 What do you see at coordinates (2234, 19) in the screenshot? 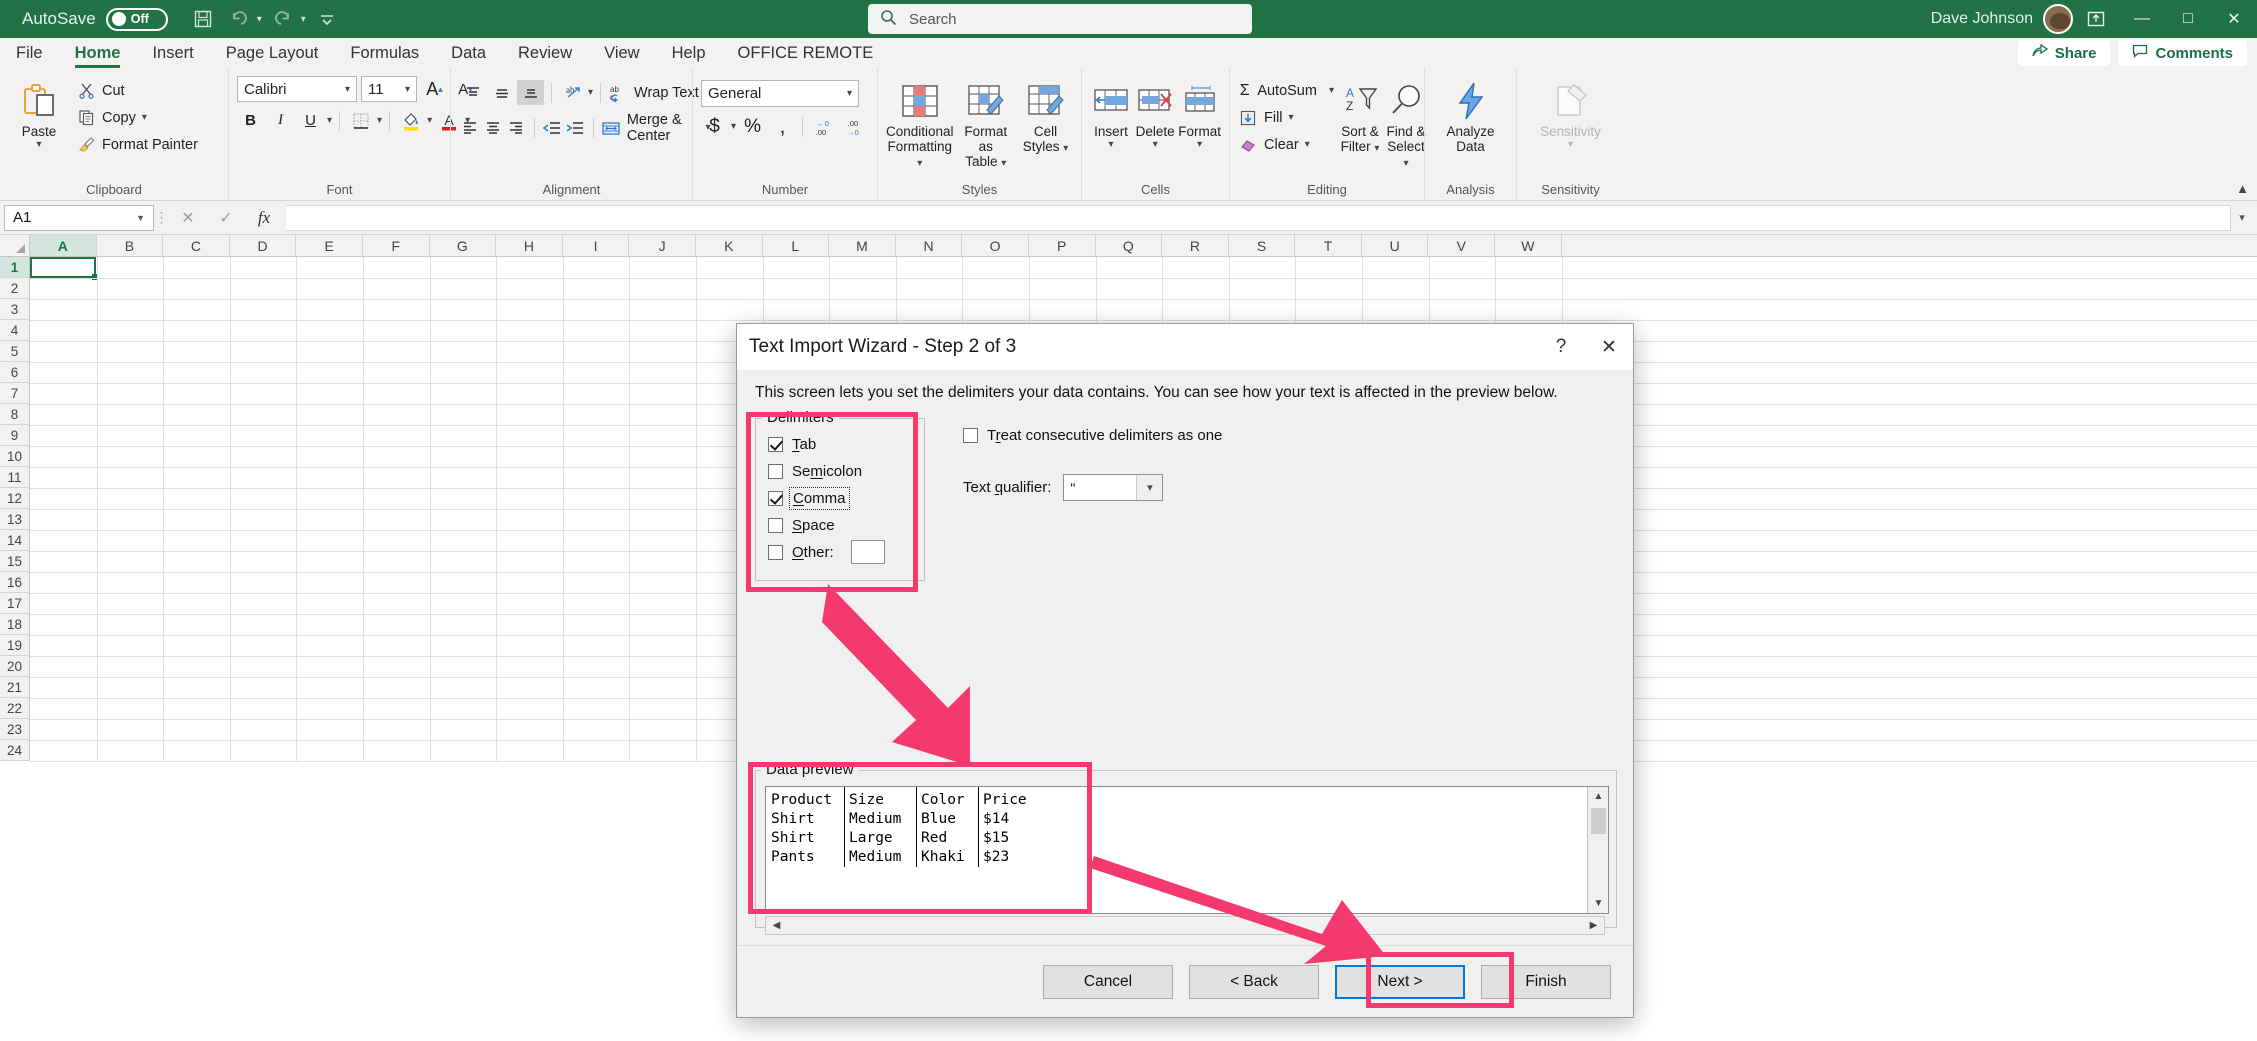
I see `close-button: ✕` at bounding box center [2234, 19].